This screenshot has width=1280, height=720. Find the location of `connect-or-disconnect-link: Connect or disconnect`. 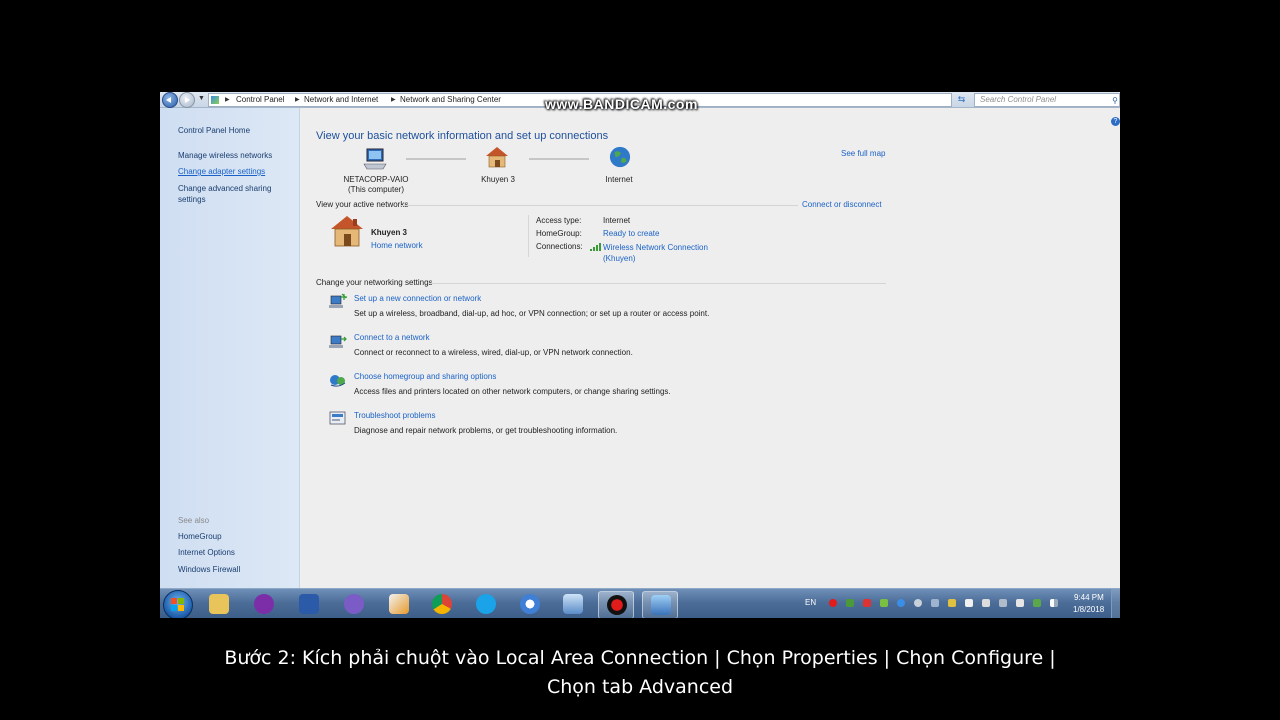

connect-or-disconnect-link: Connect or disconnect is located at coordinates (842, 204).